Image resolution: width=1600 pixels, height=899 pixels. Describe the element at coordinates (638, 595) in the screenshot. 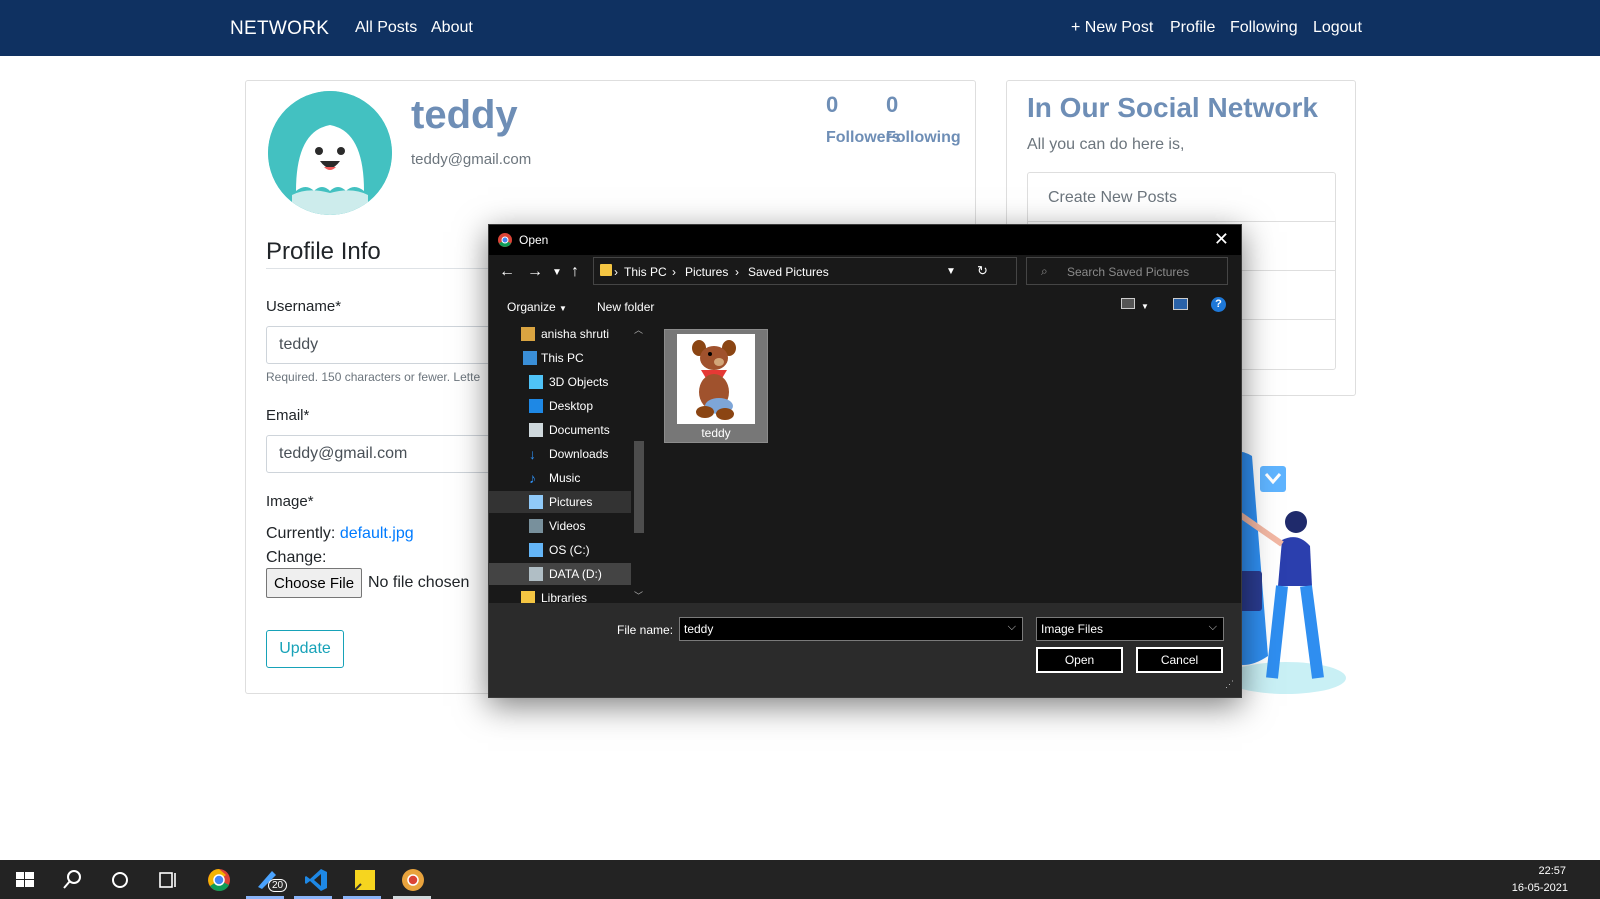

I see `chevron-down-icon: ﹀` at that location.